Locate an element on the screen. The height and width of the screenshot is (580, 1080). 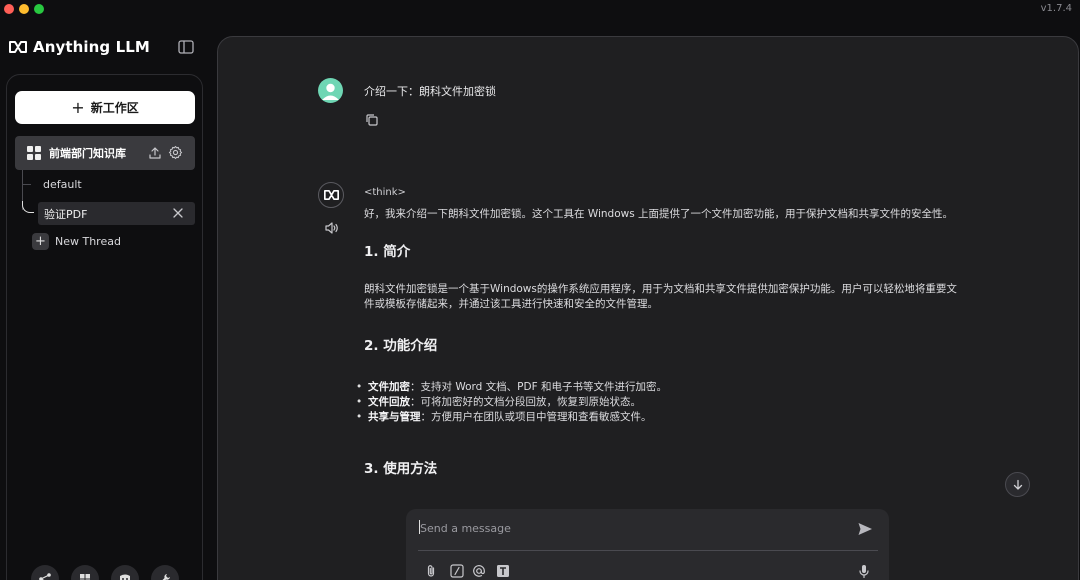
discord-icon is located at coordinates (125, 577).